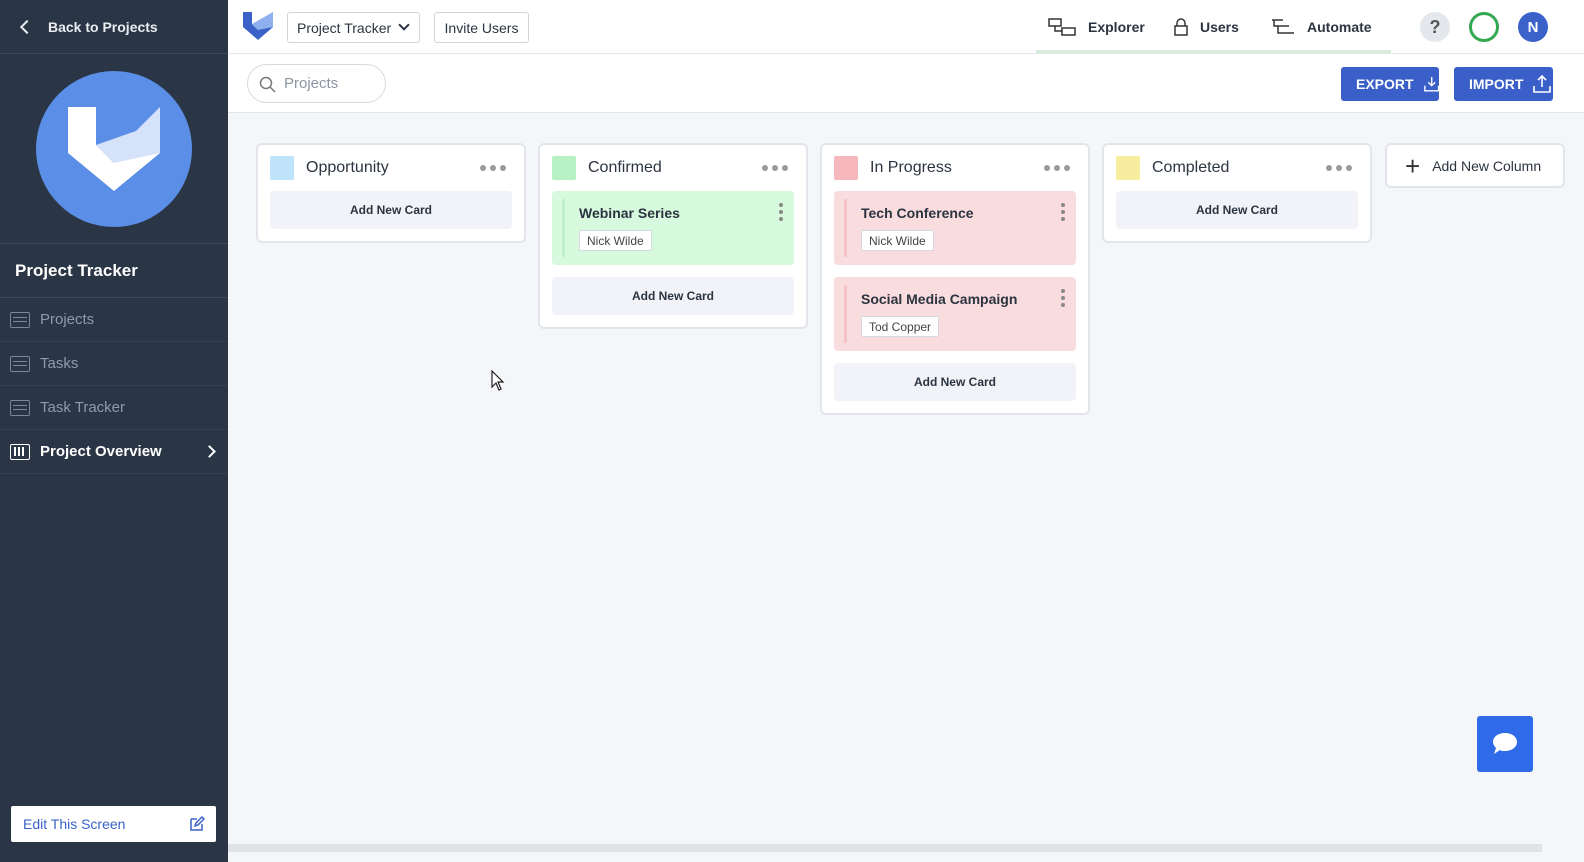 The height and width of the screenshot is (862, 1584). I want to click on back-to-projects-link: Back to Projects, so click(114, 27).